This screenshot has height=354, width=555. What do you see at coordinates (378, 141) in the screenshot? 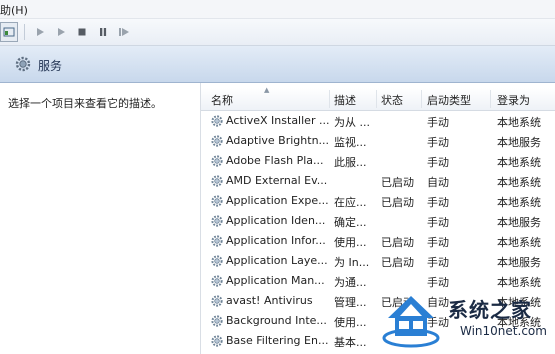
I see `table-row: Adaptive Brightn... 监视... 手动 本地服务` at bounding box center [378, 141].